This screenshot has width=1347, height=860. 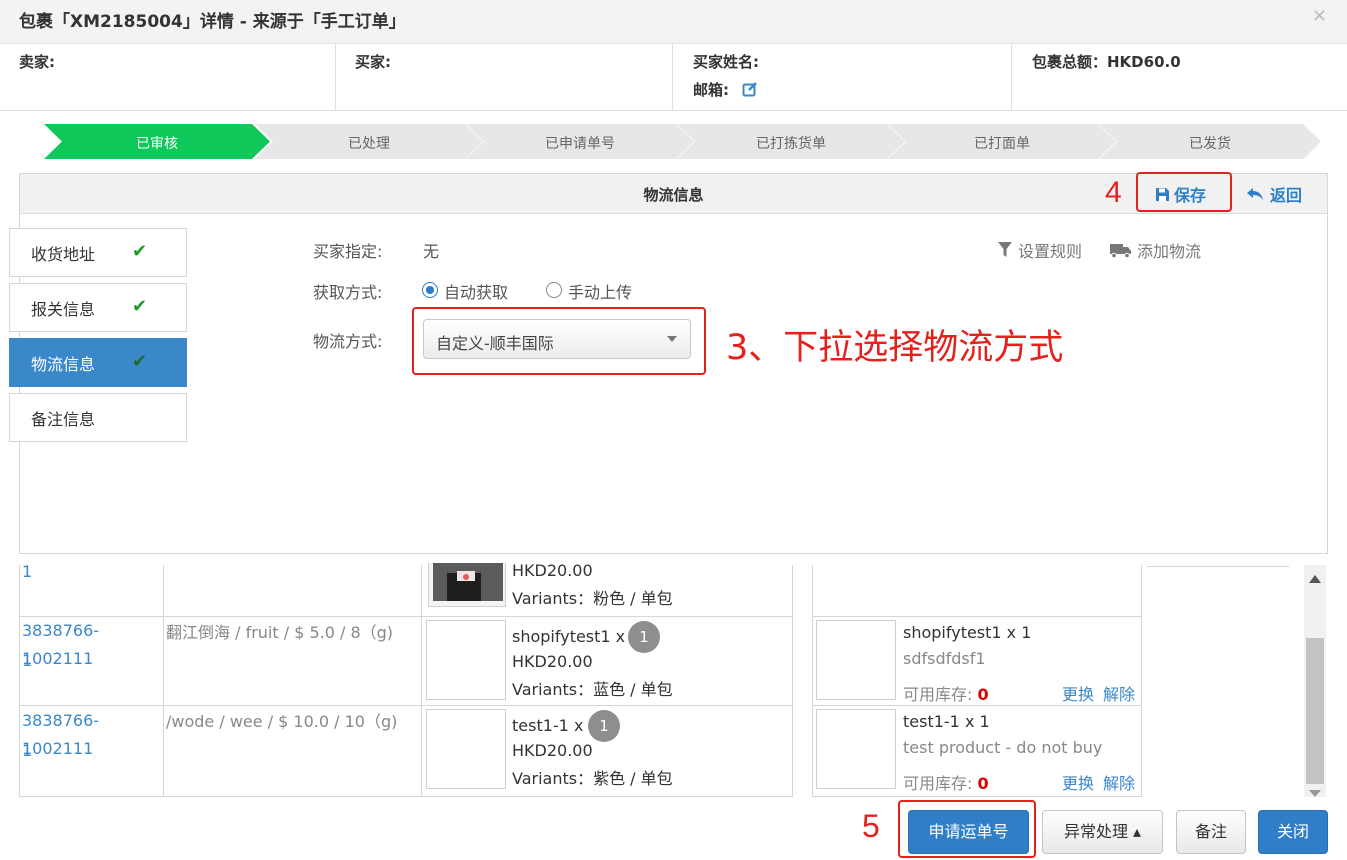 I want to click on buyer-specified-label: 买家指定:, so click(x=348, y=251).